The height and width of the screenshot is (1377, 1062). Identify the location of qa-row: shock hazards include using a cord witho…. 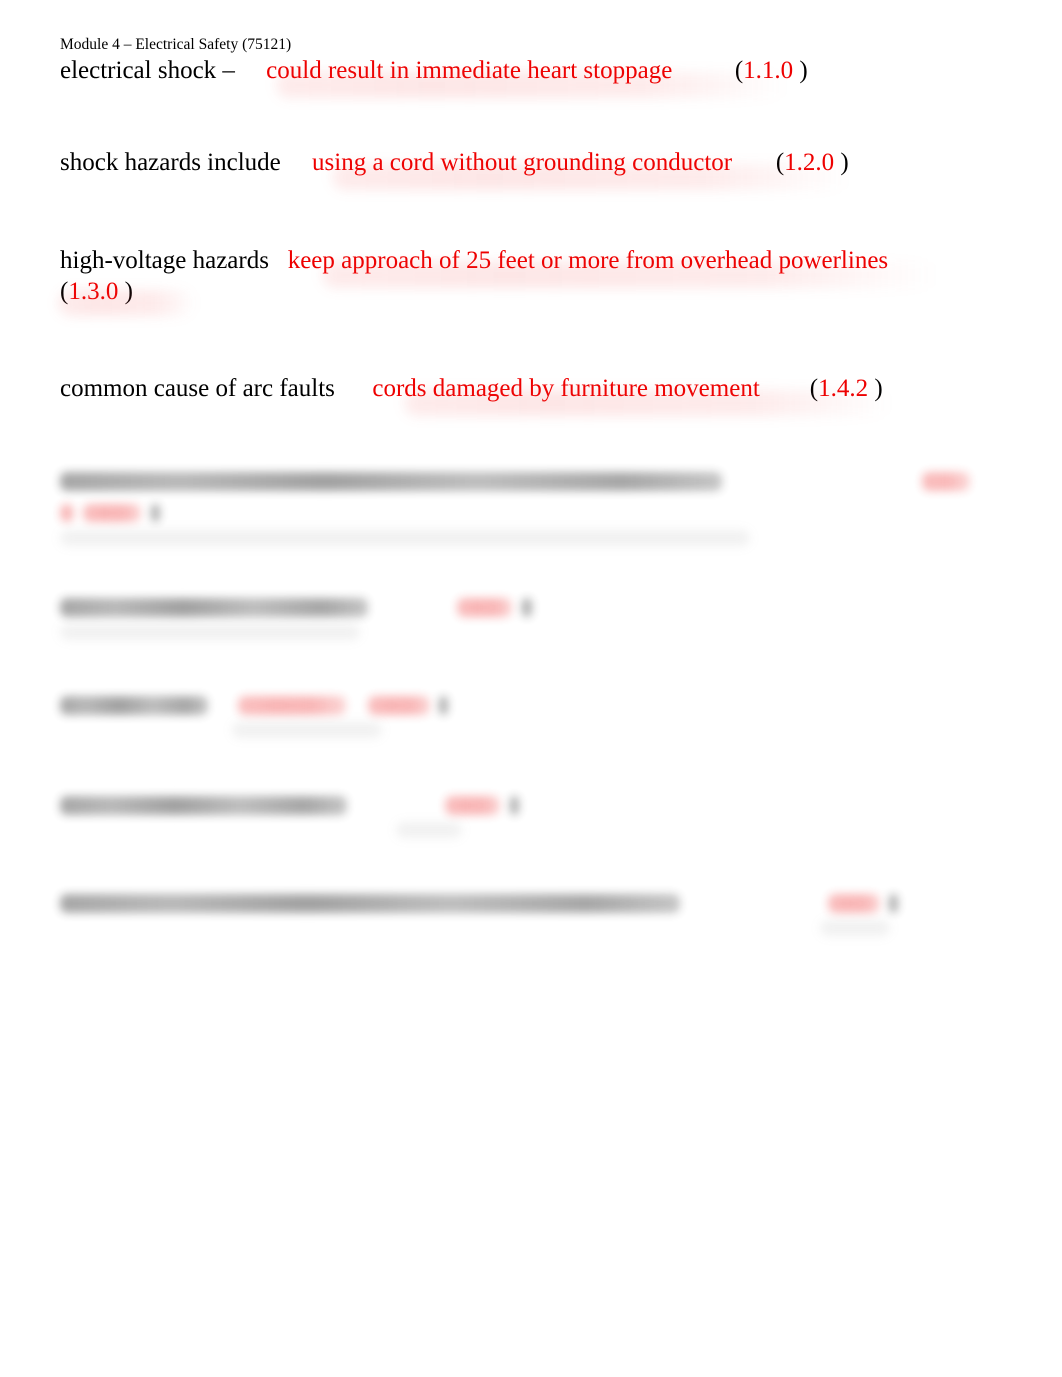
(540, 163).